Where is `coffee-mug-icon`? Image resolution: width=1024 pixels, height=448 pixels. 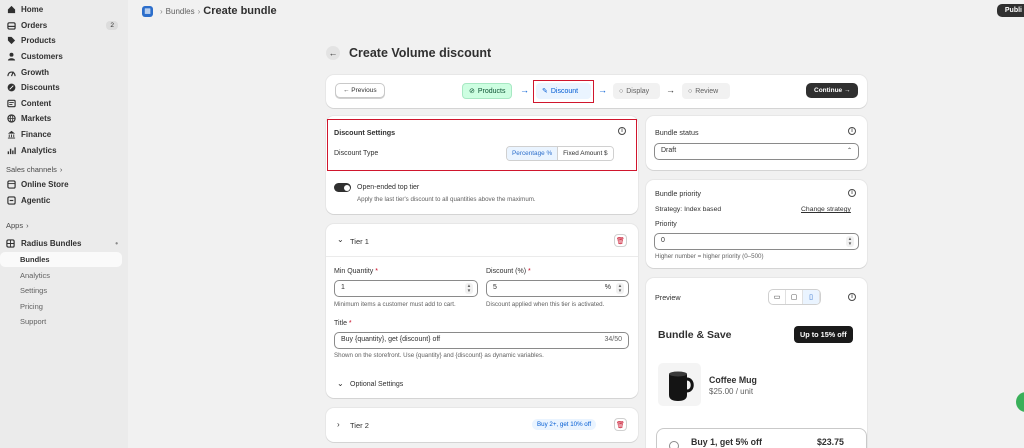 coffee-mug-icon is located at coordinates (681, 386).